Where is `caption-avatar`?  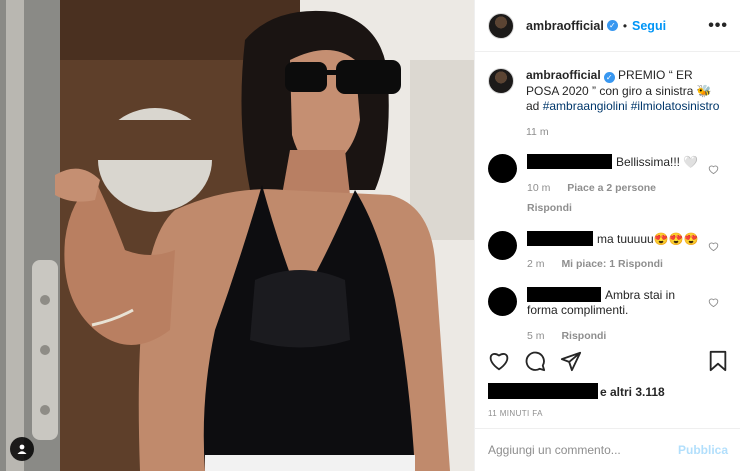 caption-avatar is located at coordinates (501, 81).